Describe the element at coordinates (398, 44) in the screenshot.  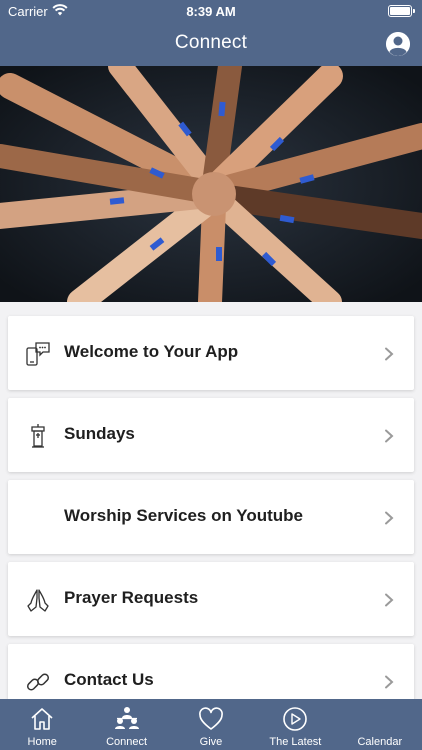
I see `profile-icon` at that location.